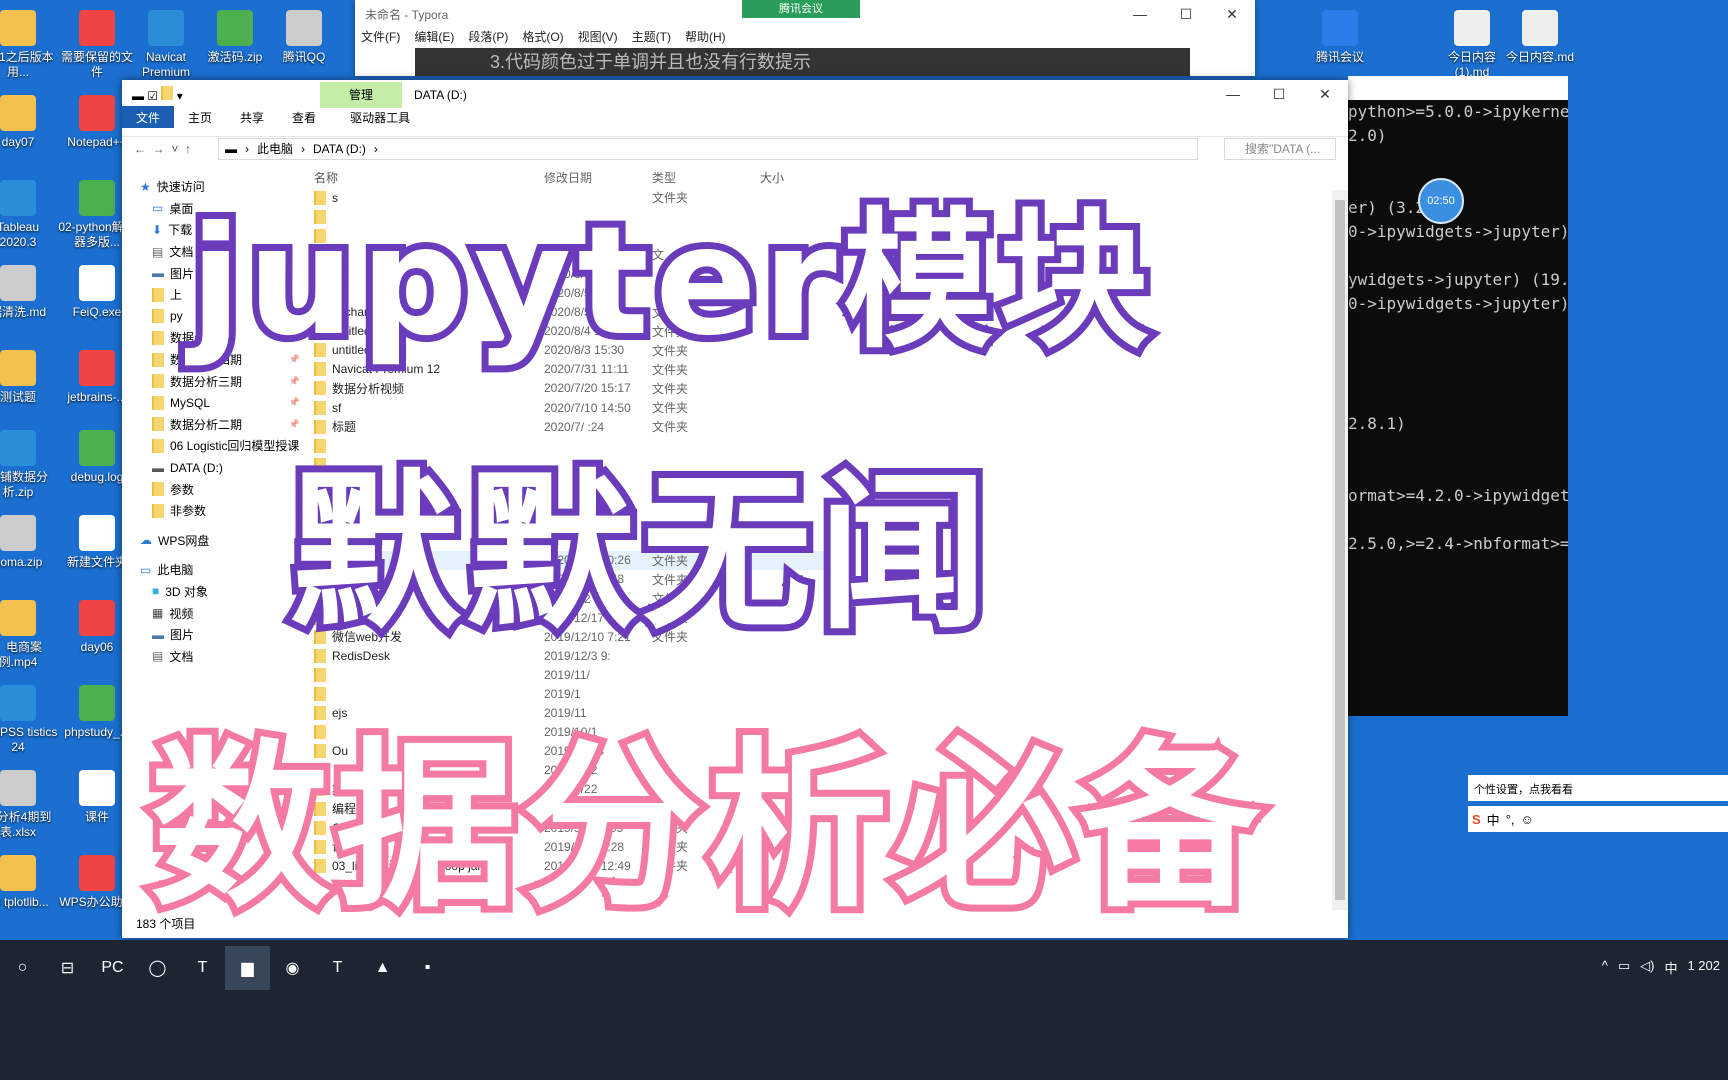  I want to click on desktop-icon: 需要保留的文件, so click(97, 45).